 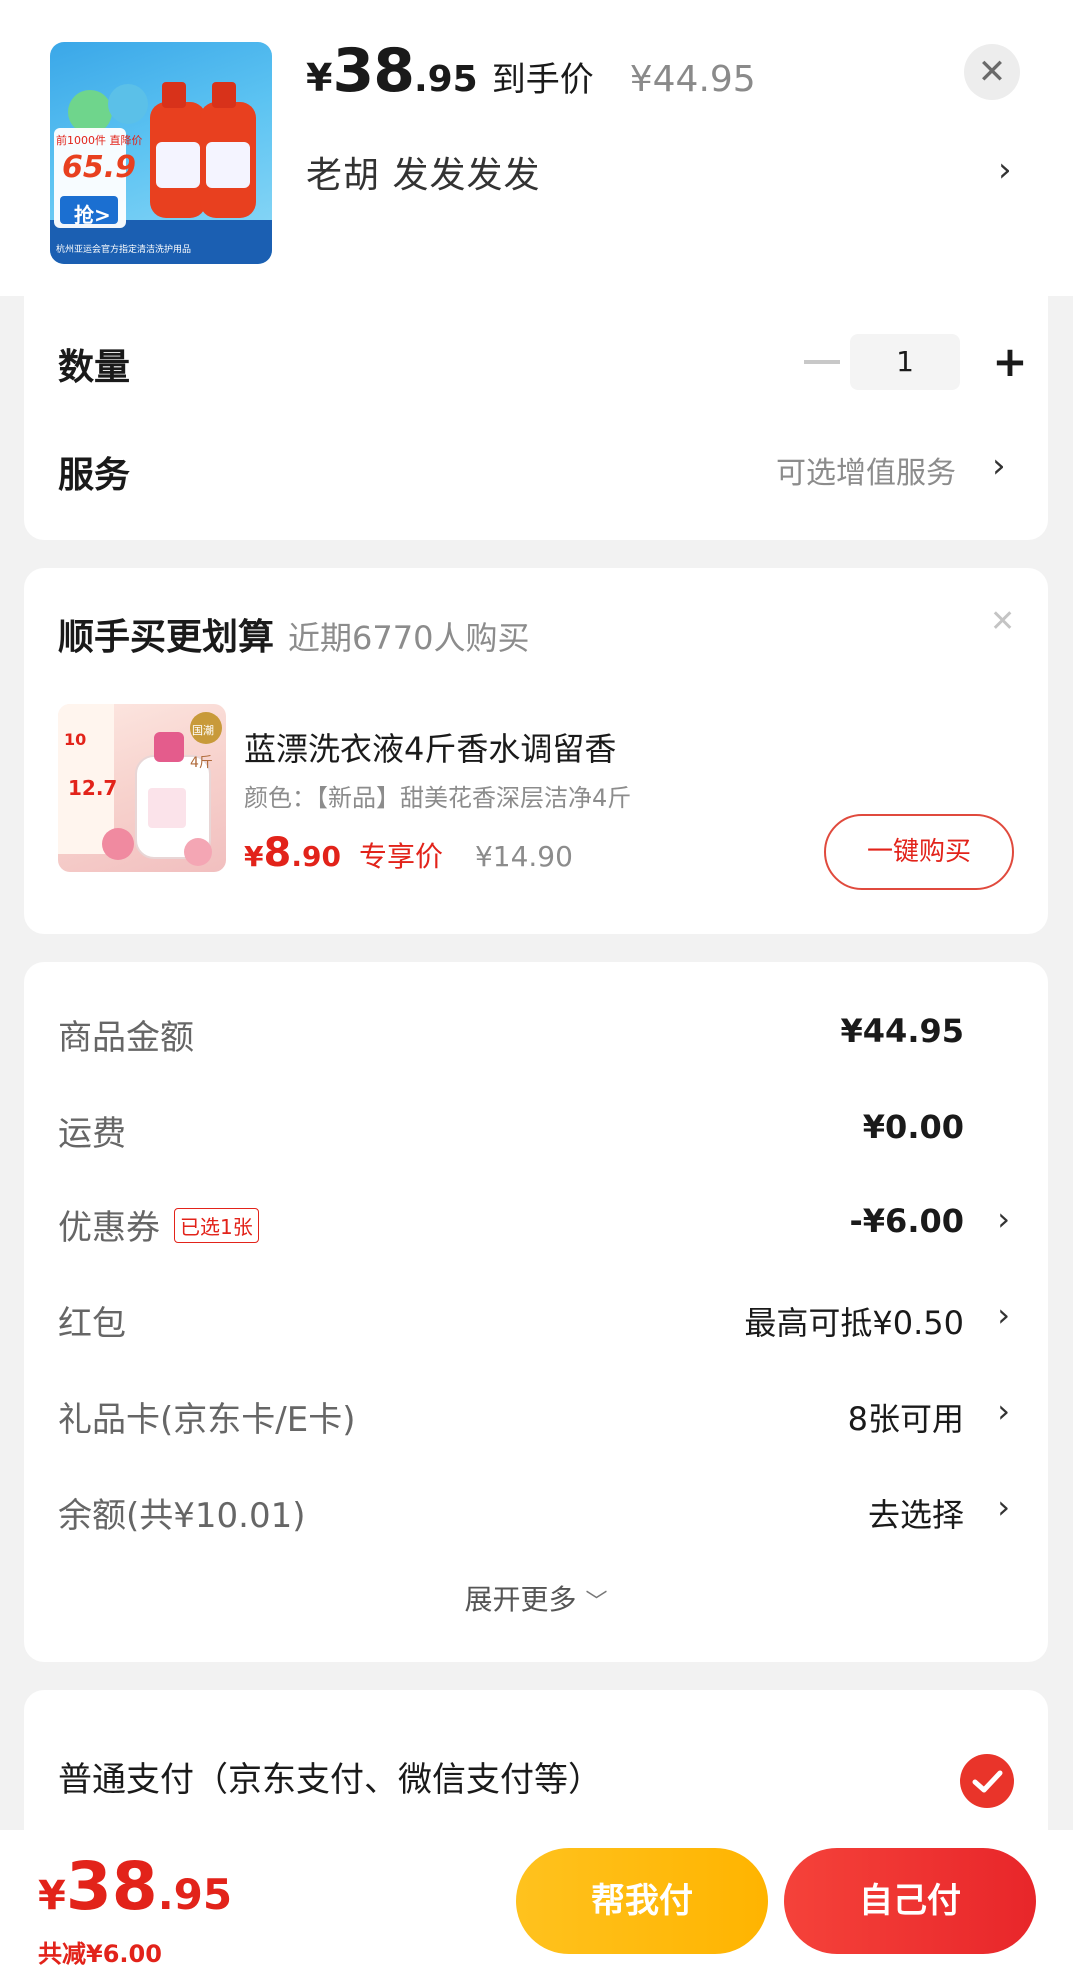 I want to click on spec-selector: 老胡 发发发发, so click(x=423, y=172).